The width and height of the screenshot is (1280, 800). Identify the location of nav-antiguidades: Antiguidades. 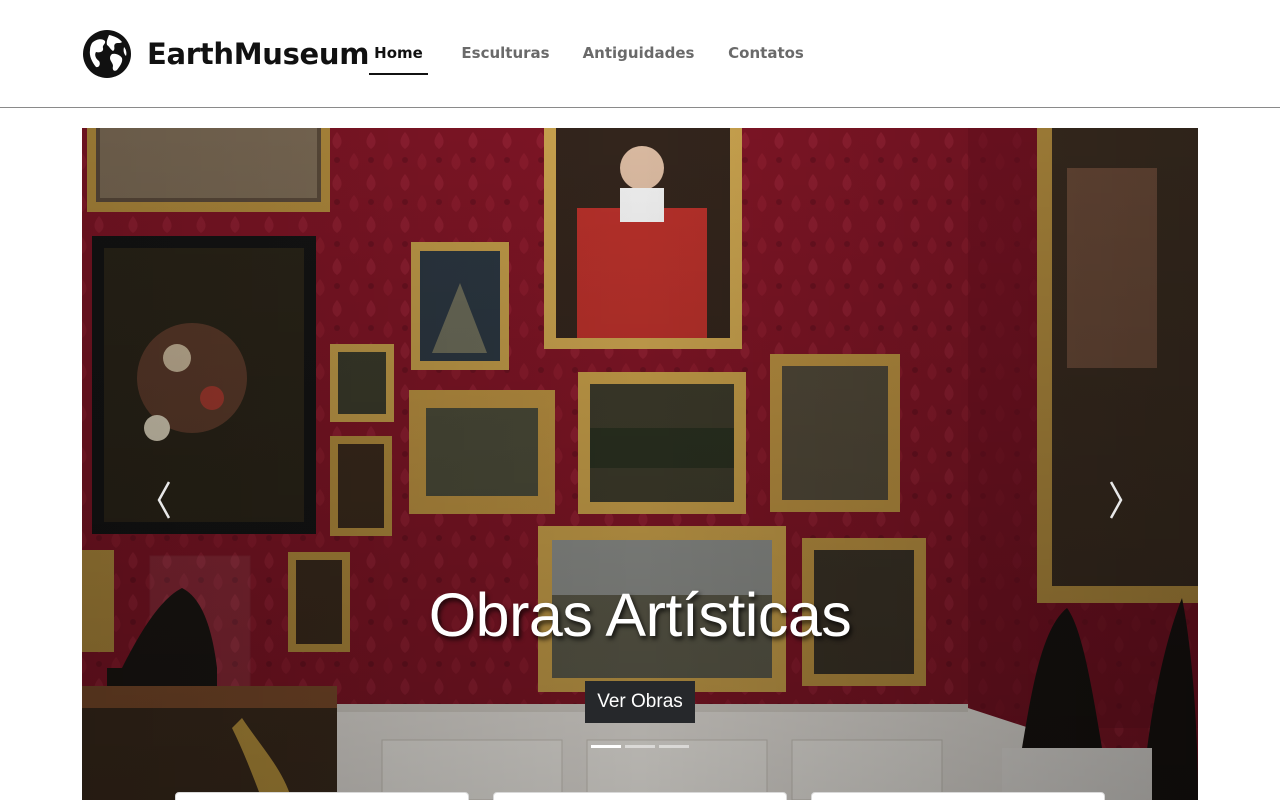
(639, 53).